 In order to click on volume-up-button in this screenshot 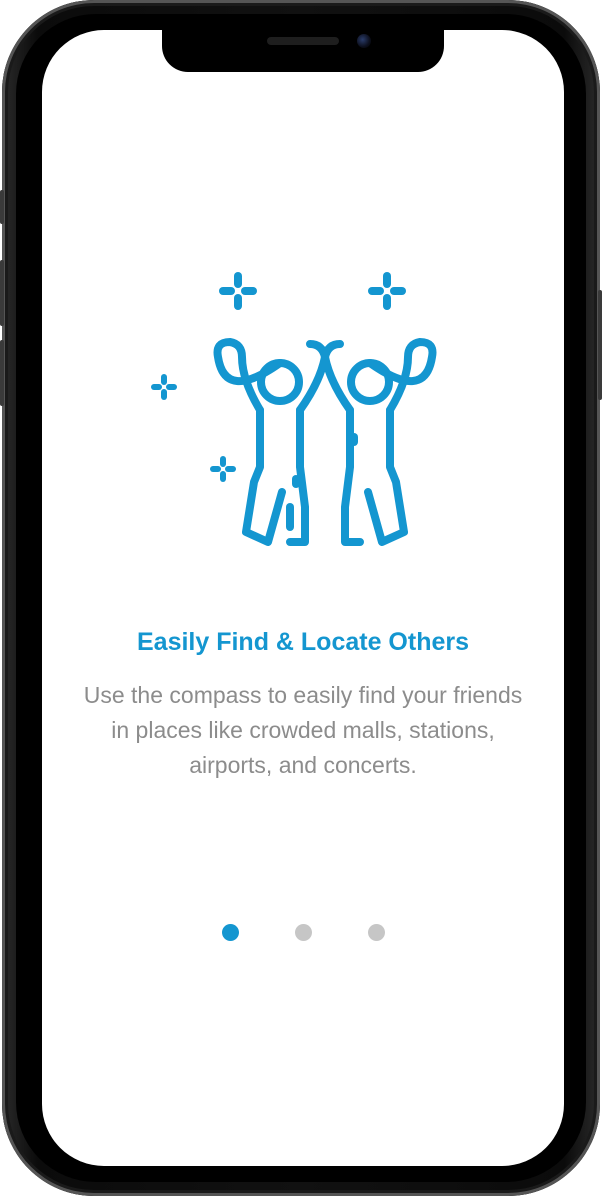, I will do `click(2, 293)`.